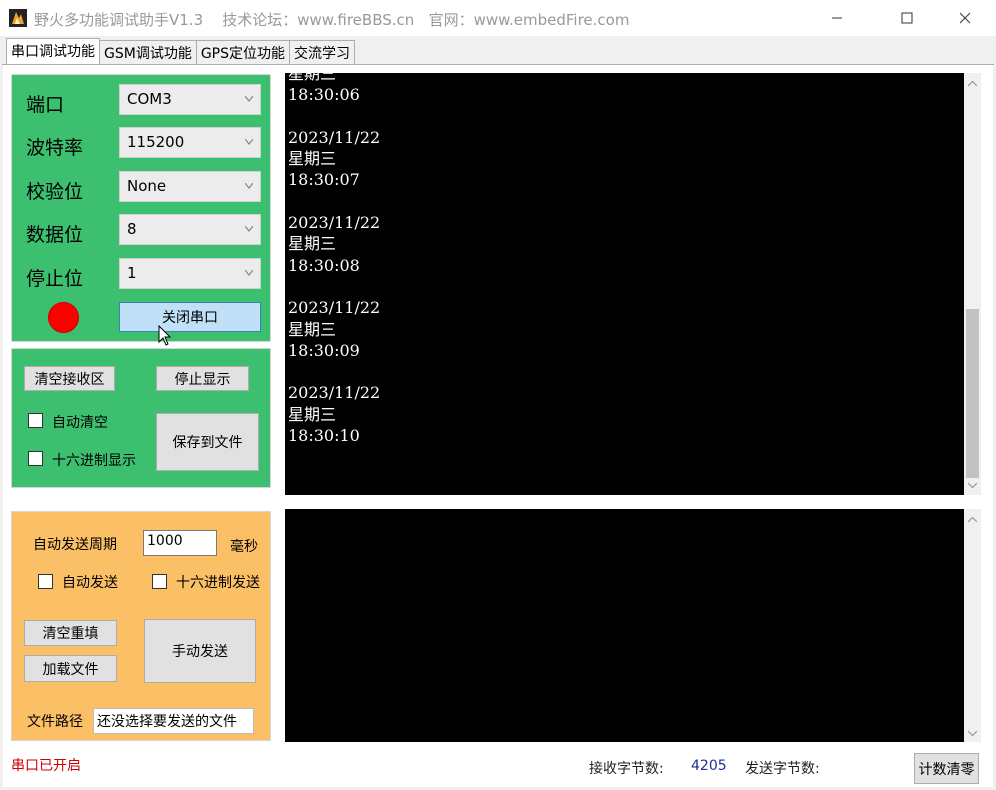 This screenshot has height=790, width=996. I want to click on close-button, so click(965, 18).